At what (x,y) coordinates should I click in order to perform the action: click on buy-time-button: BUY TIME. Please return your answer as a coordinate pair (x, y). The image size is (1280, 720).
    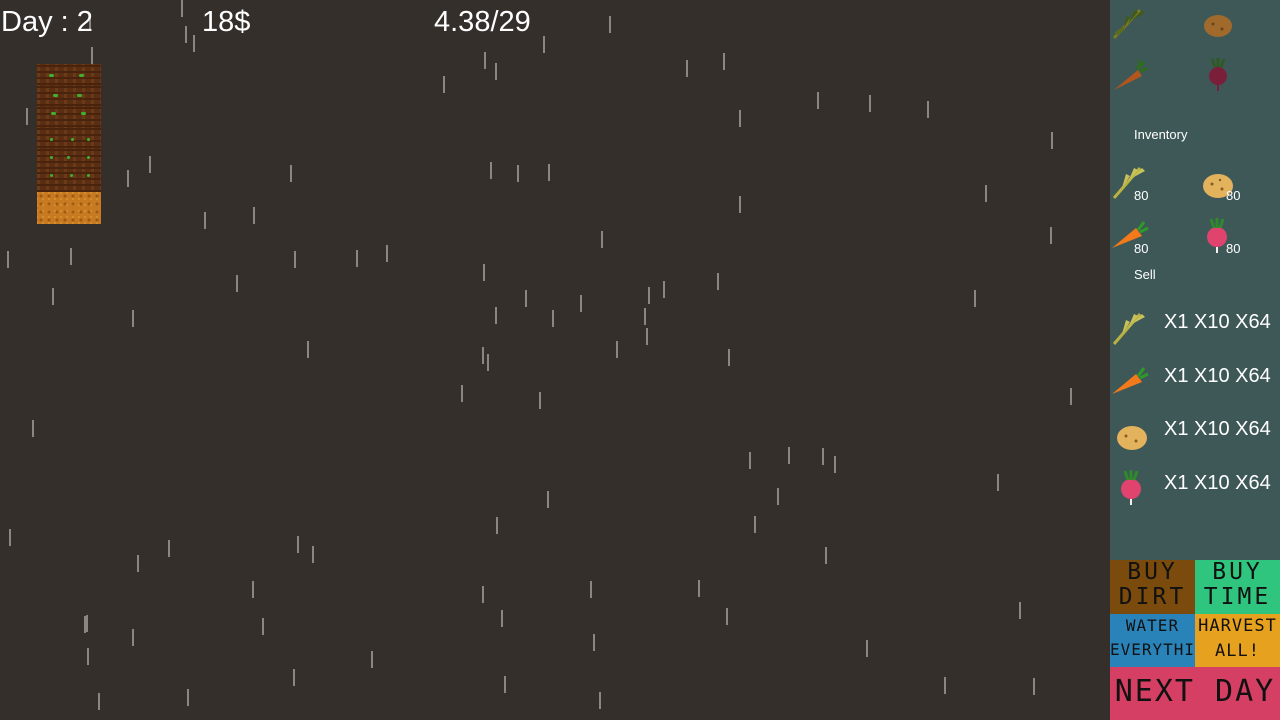
    Looking at the image, I should click on (1237, 587).